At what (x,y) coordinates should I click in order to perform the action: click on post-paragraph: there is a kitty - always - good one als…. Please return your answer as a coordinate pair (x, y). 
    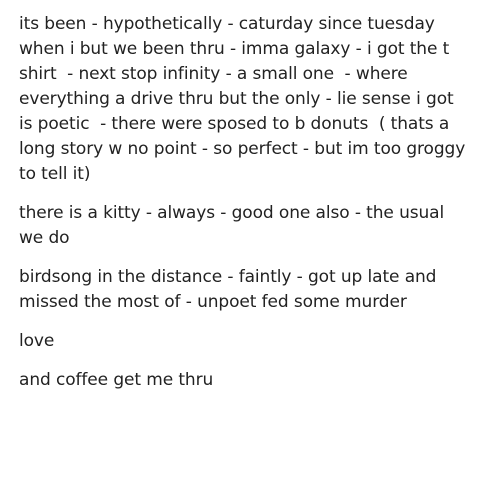
    Looking at the image, I should click on (234, 225).